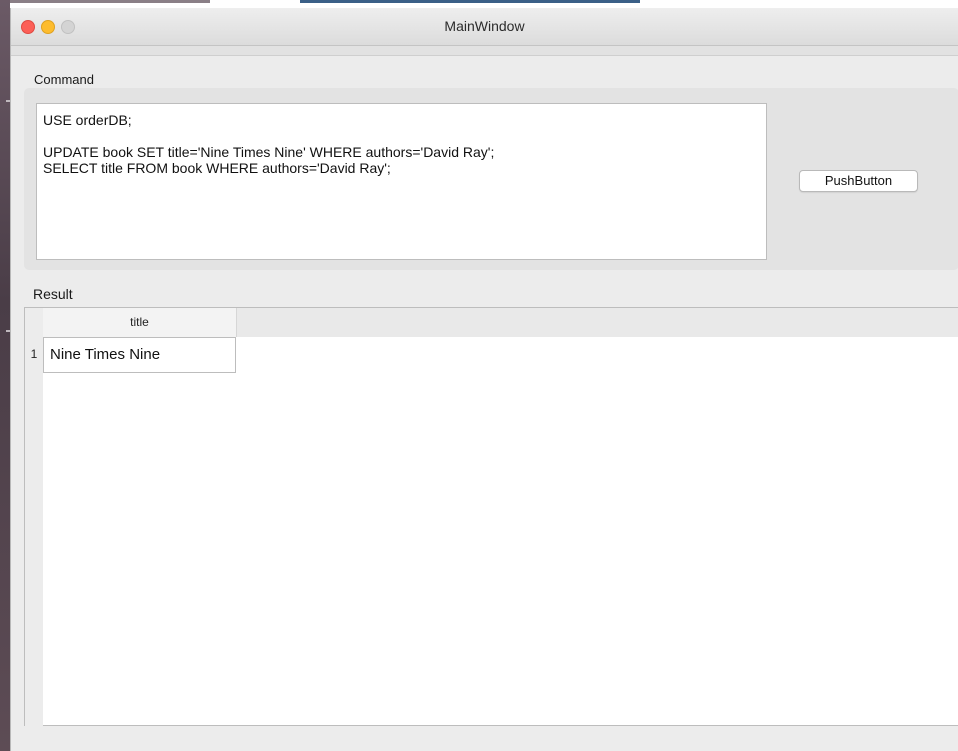  Describe the element at coordinates (470, 1) in the screenshot. I see `desktop-top-bar-accent` at that location.